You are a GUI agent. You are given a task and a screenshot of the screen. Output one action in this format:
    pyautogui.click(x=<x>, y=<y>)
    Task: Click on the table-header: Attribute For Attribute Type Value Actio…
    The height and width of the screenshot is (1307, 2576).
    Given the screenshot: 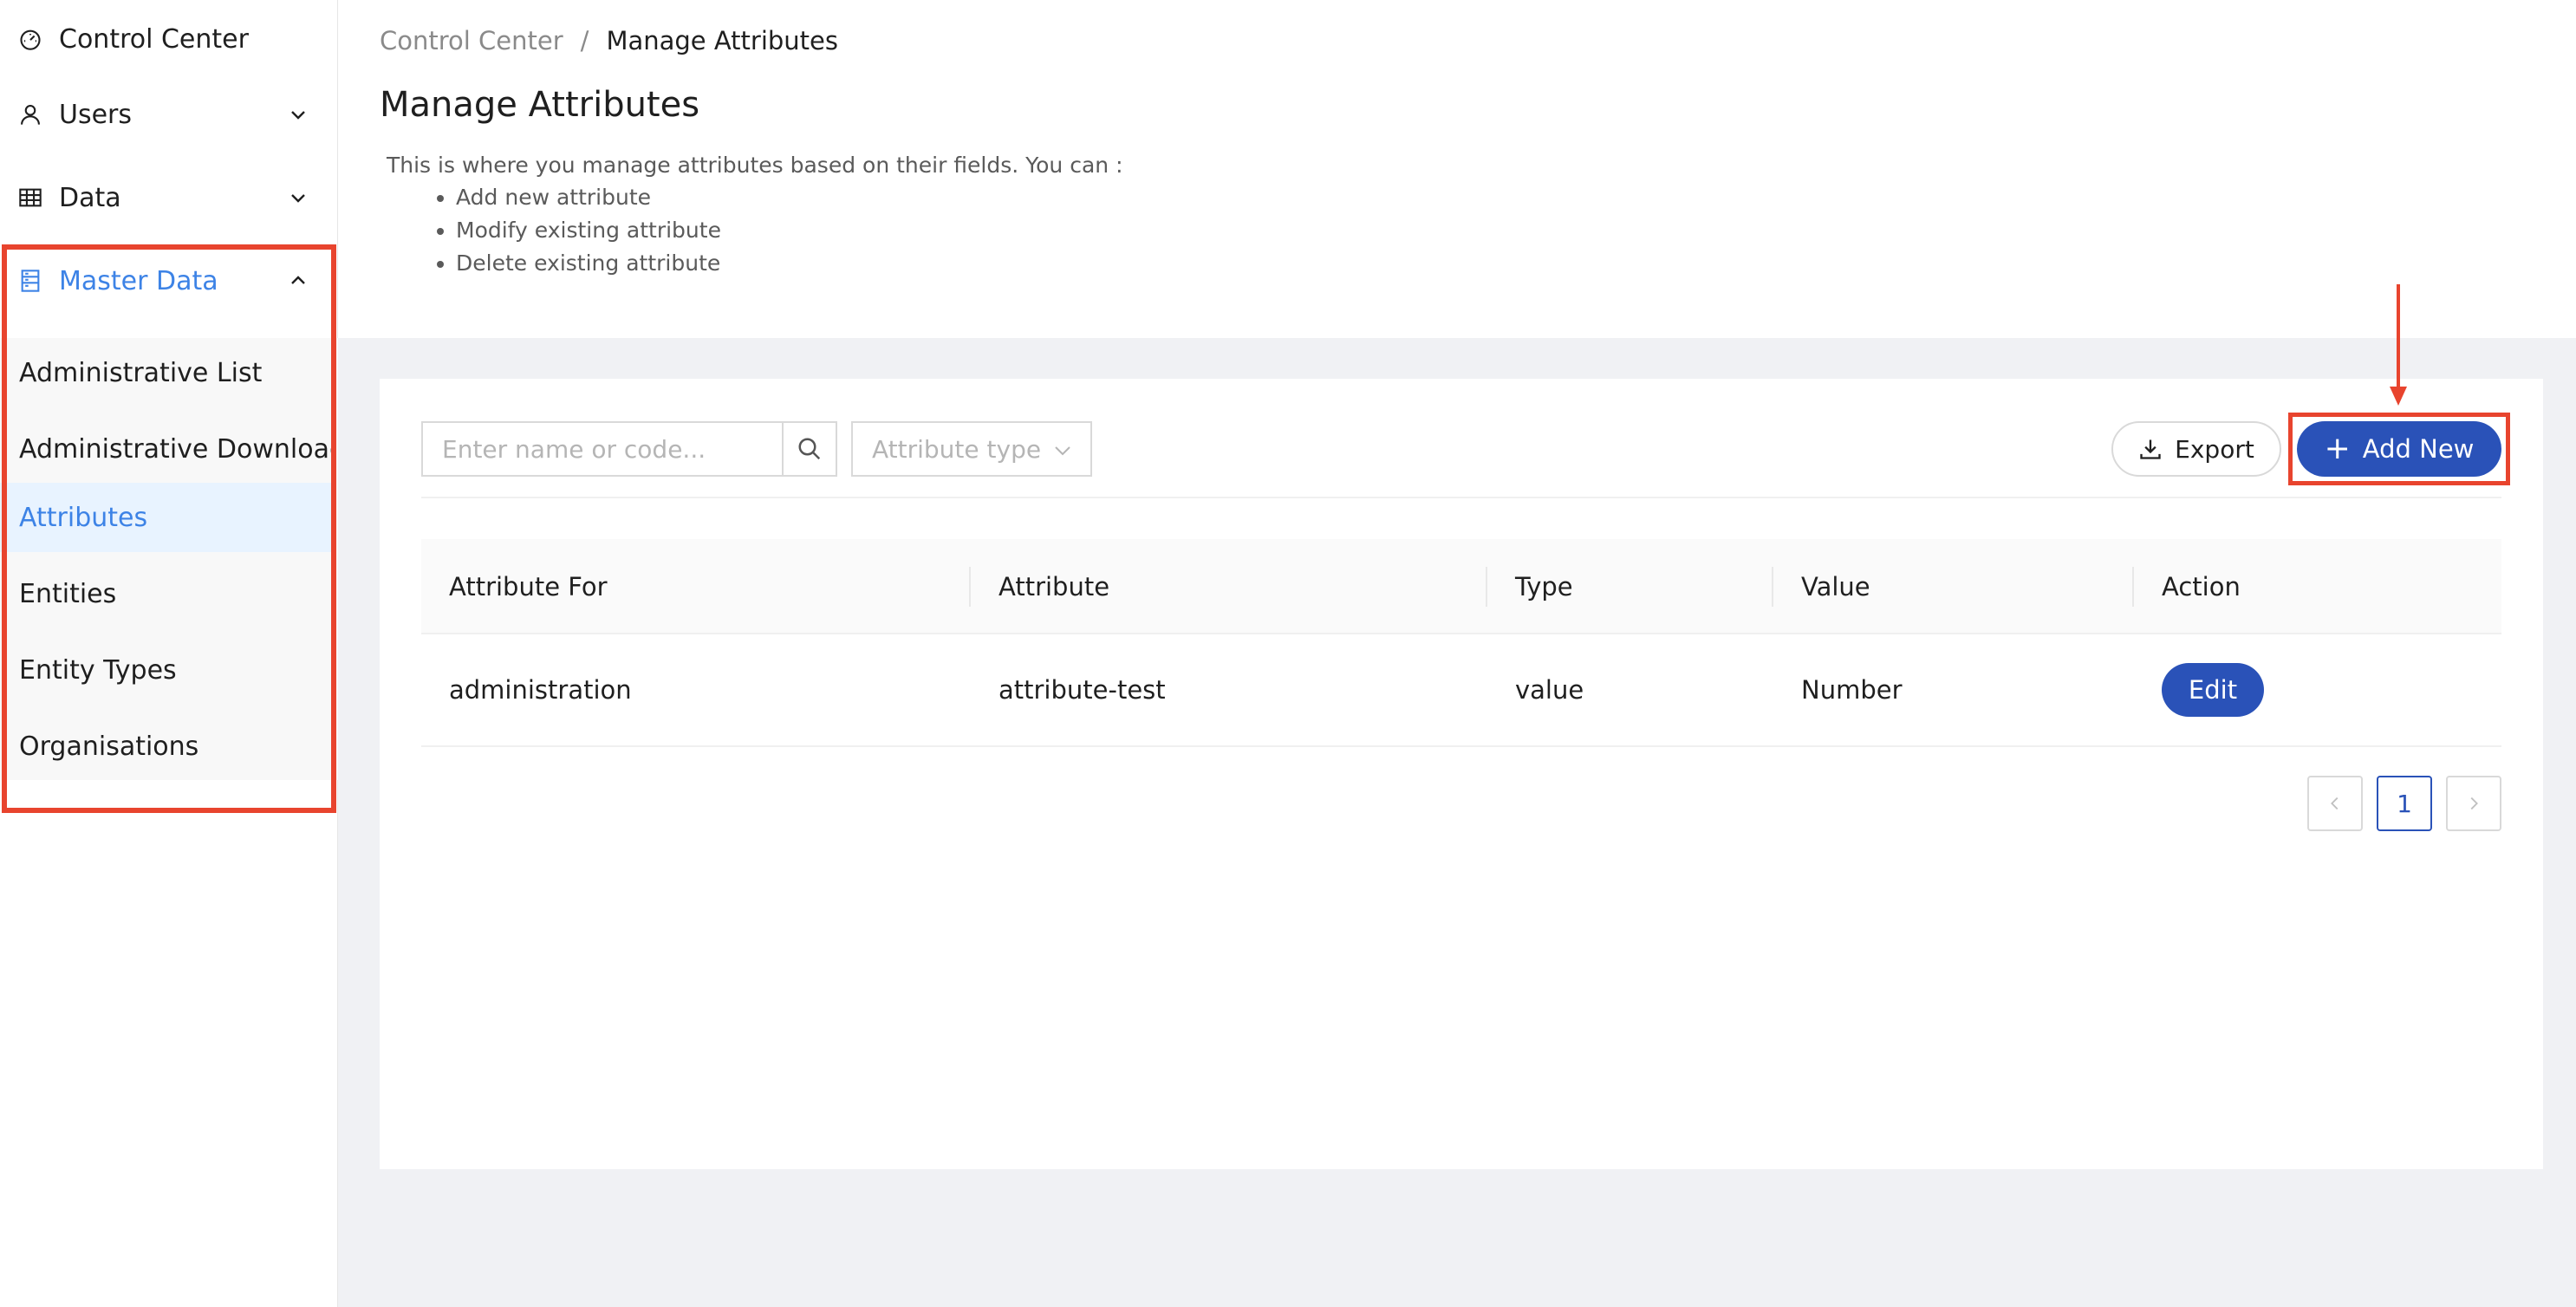 What is the action you would take?
    pyautogui.click(x=1461, y=586)
    